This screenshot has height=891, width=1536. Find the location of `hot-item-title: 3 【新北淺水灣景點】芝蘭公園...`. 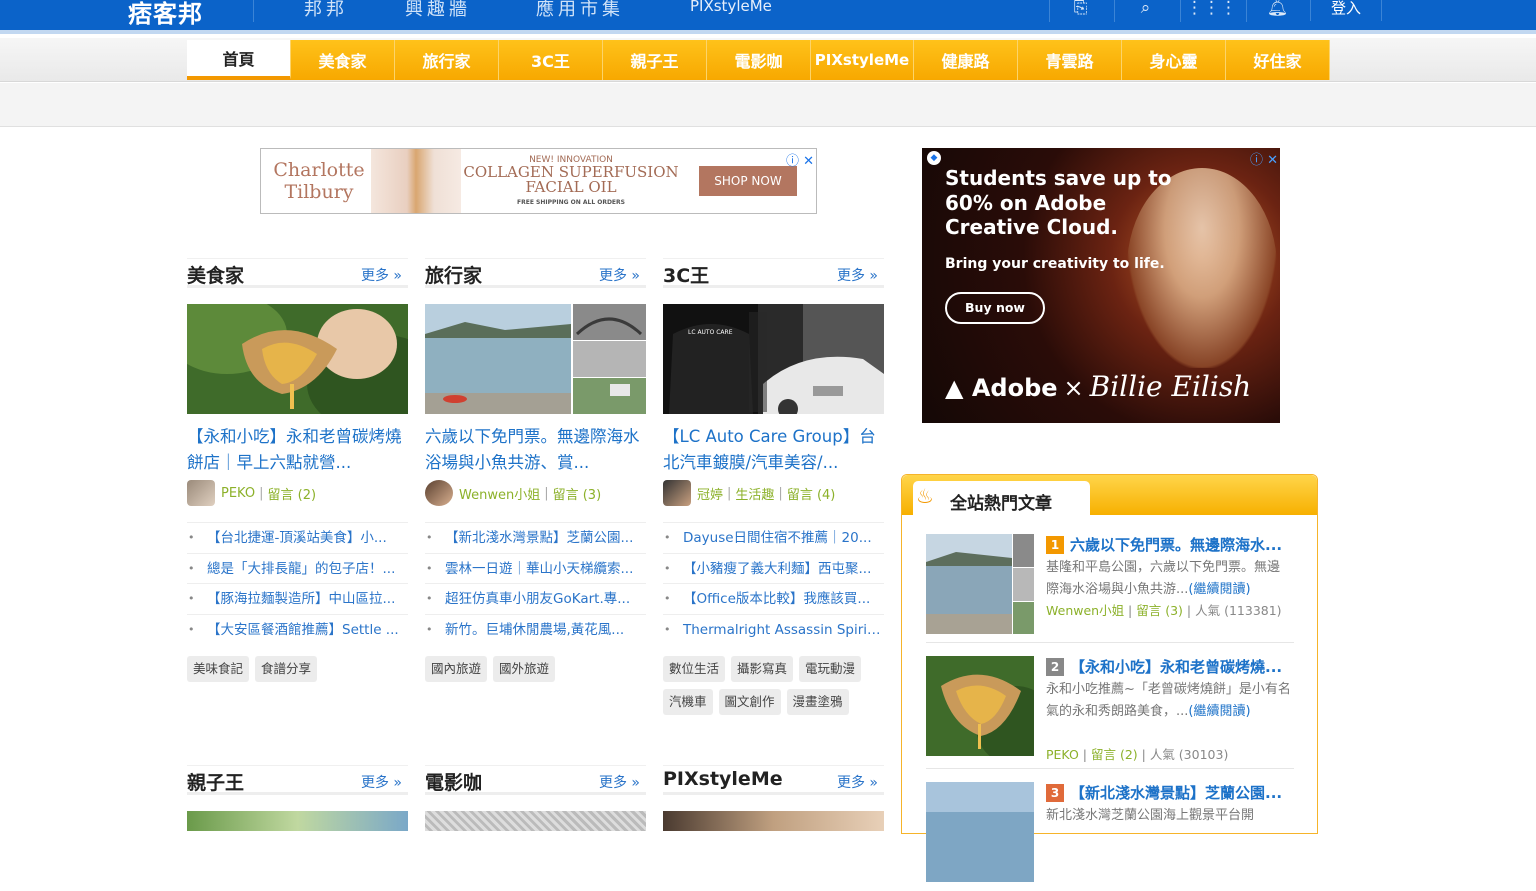

hot-item-title: 3 【新北淺水灣景點】芝蘭公園... is located at coordinates (1169, 792).